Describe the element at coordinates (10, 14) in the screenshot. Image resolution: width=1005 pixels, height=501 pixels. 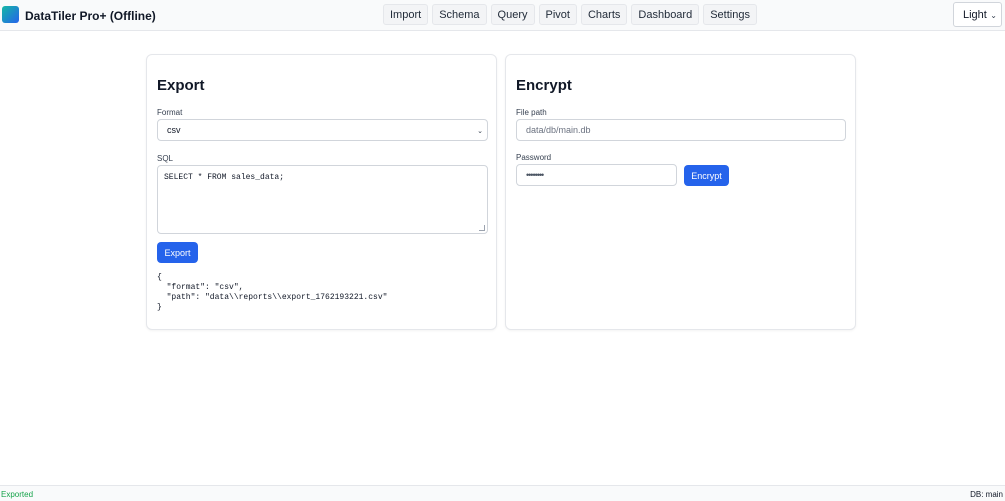
I see `app-logo-icon` at that location.